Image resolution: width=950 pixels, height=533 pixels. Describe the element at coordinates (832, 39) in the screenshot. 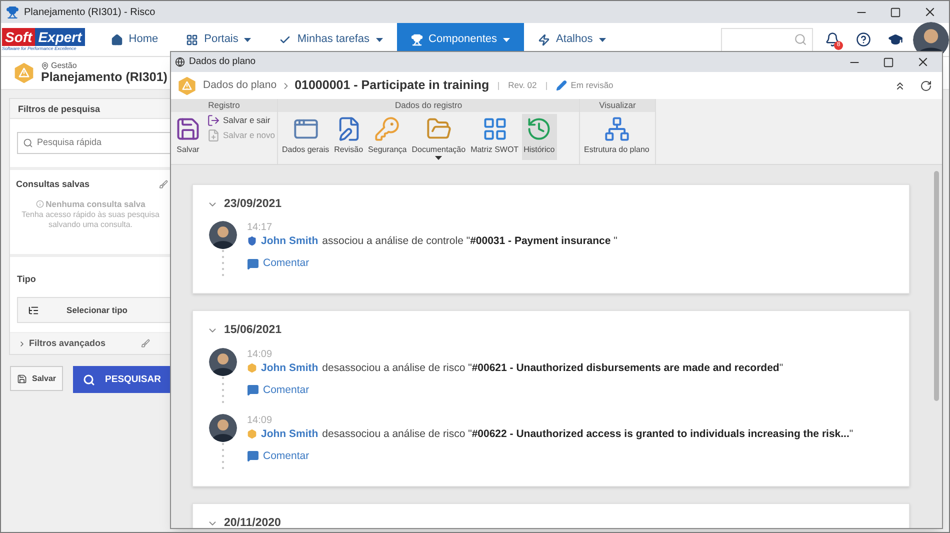

I see `bell-icon` at that location.